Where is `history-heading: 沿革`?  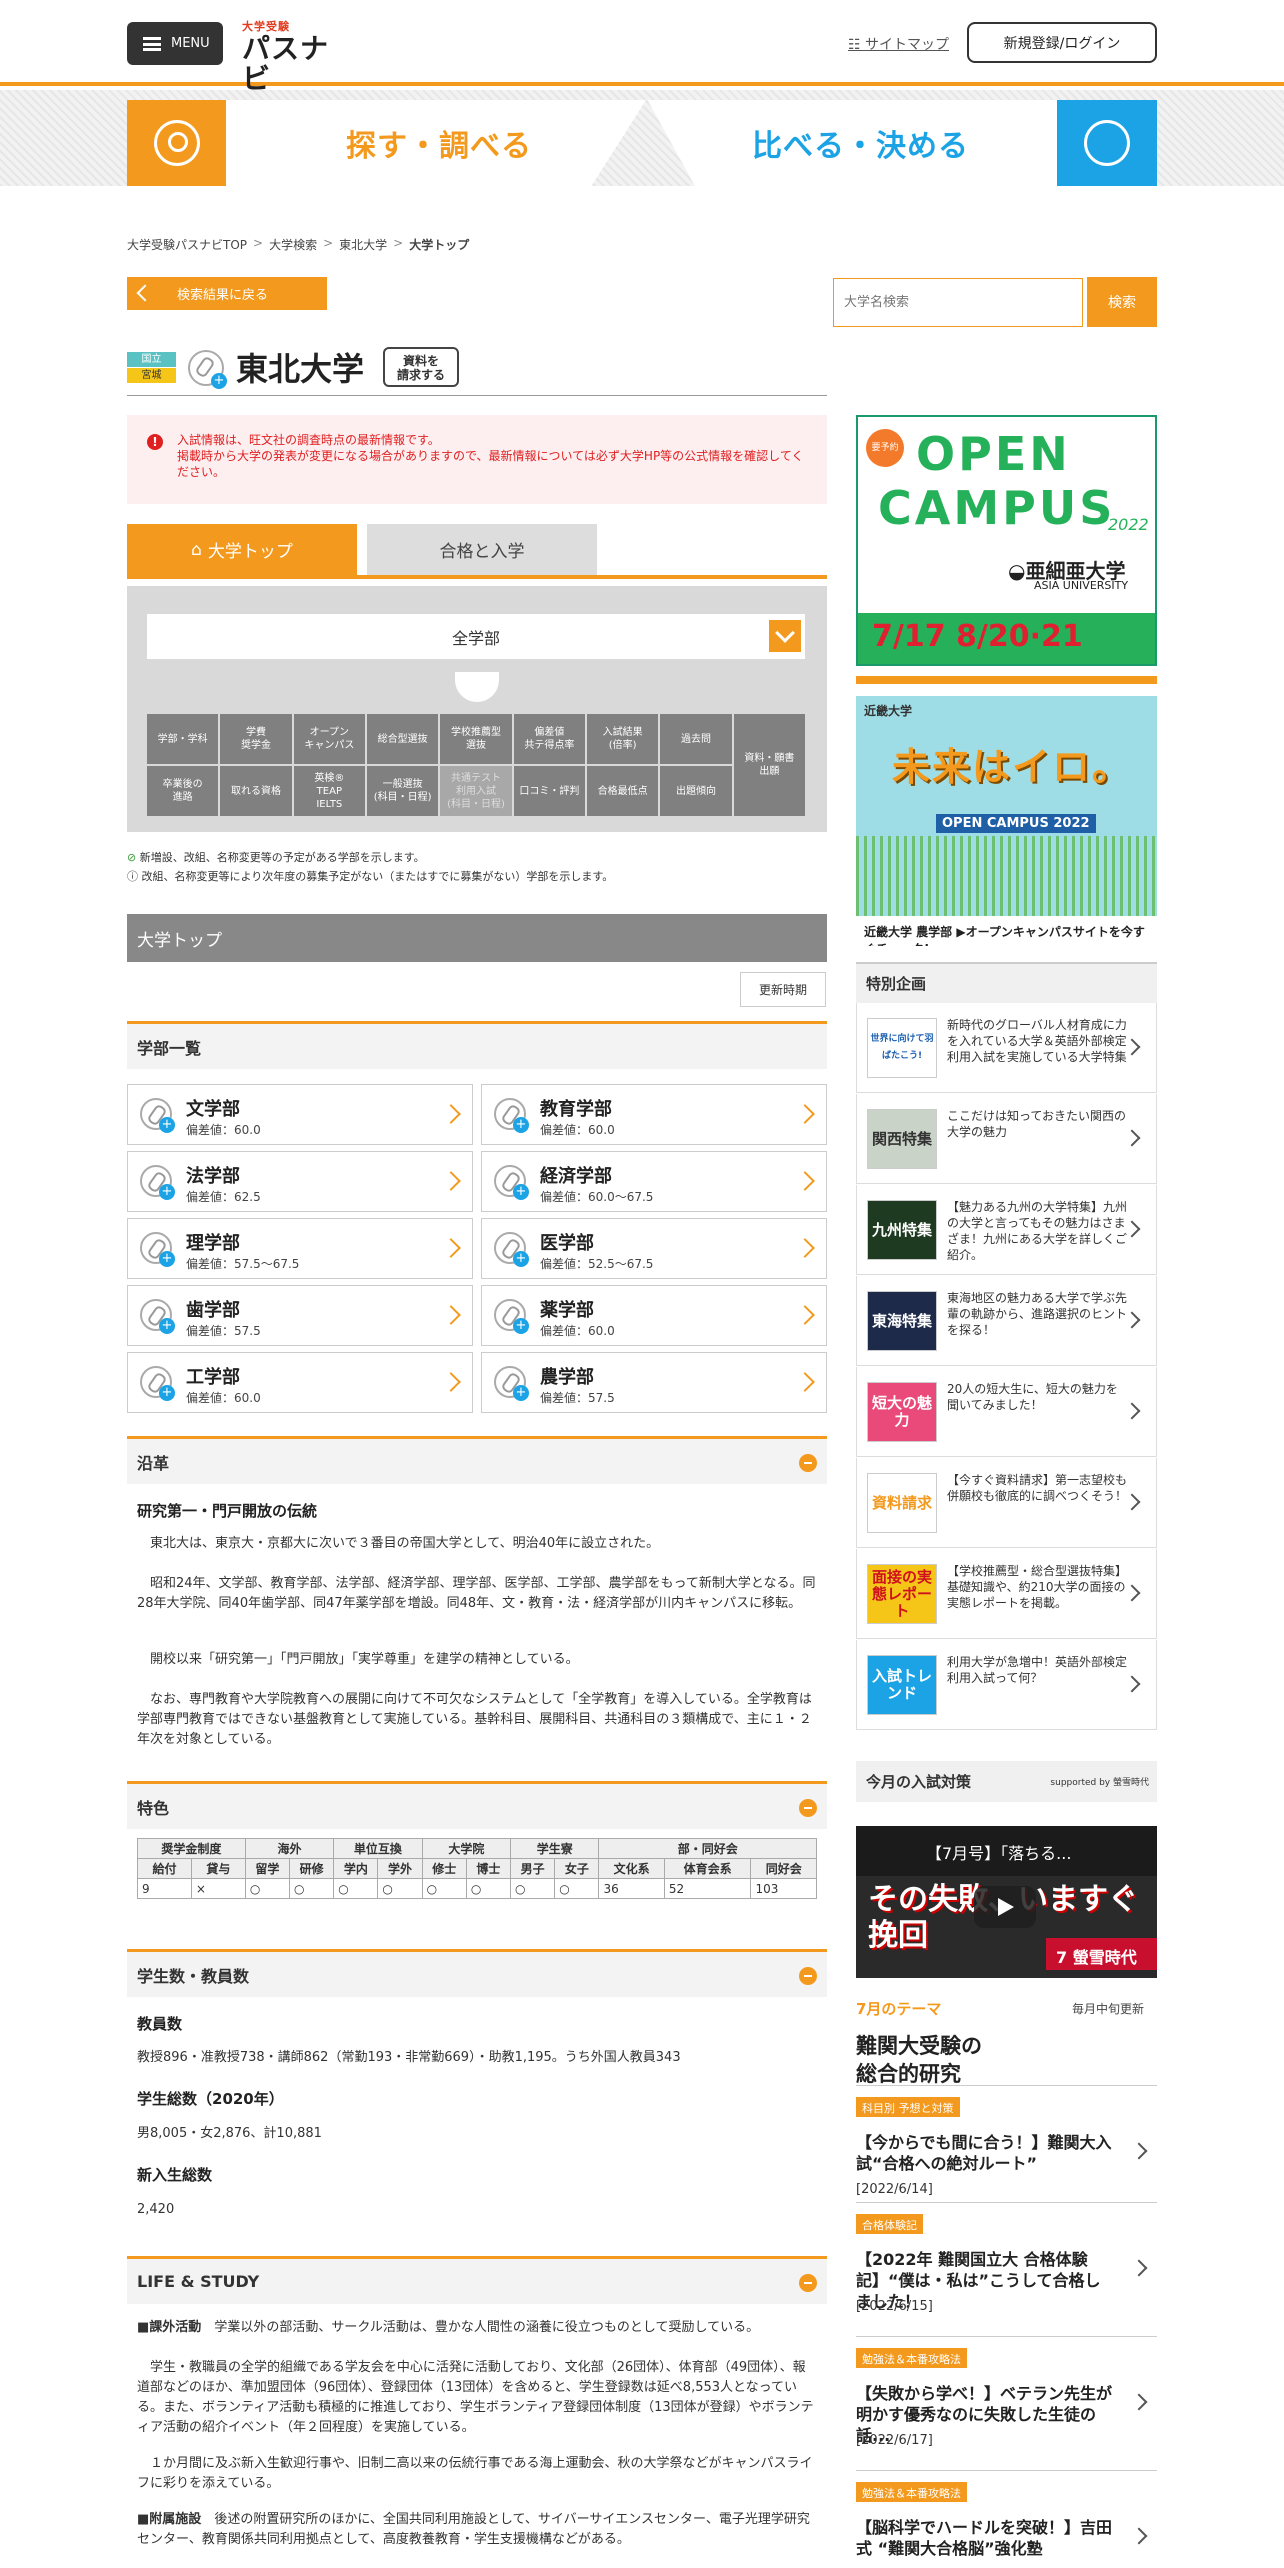 history-heading: 沿革 is located at coordinates (477, 1460).